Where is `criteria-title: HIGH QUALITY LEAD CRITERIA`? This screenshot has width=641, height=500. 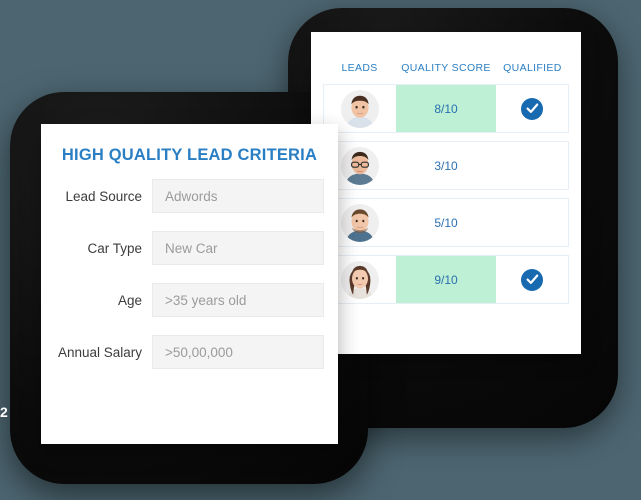 criteria-title: HIGH QUALITY LEAD CRITERIA is located at coordinates (189, 155).